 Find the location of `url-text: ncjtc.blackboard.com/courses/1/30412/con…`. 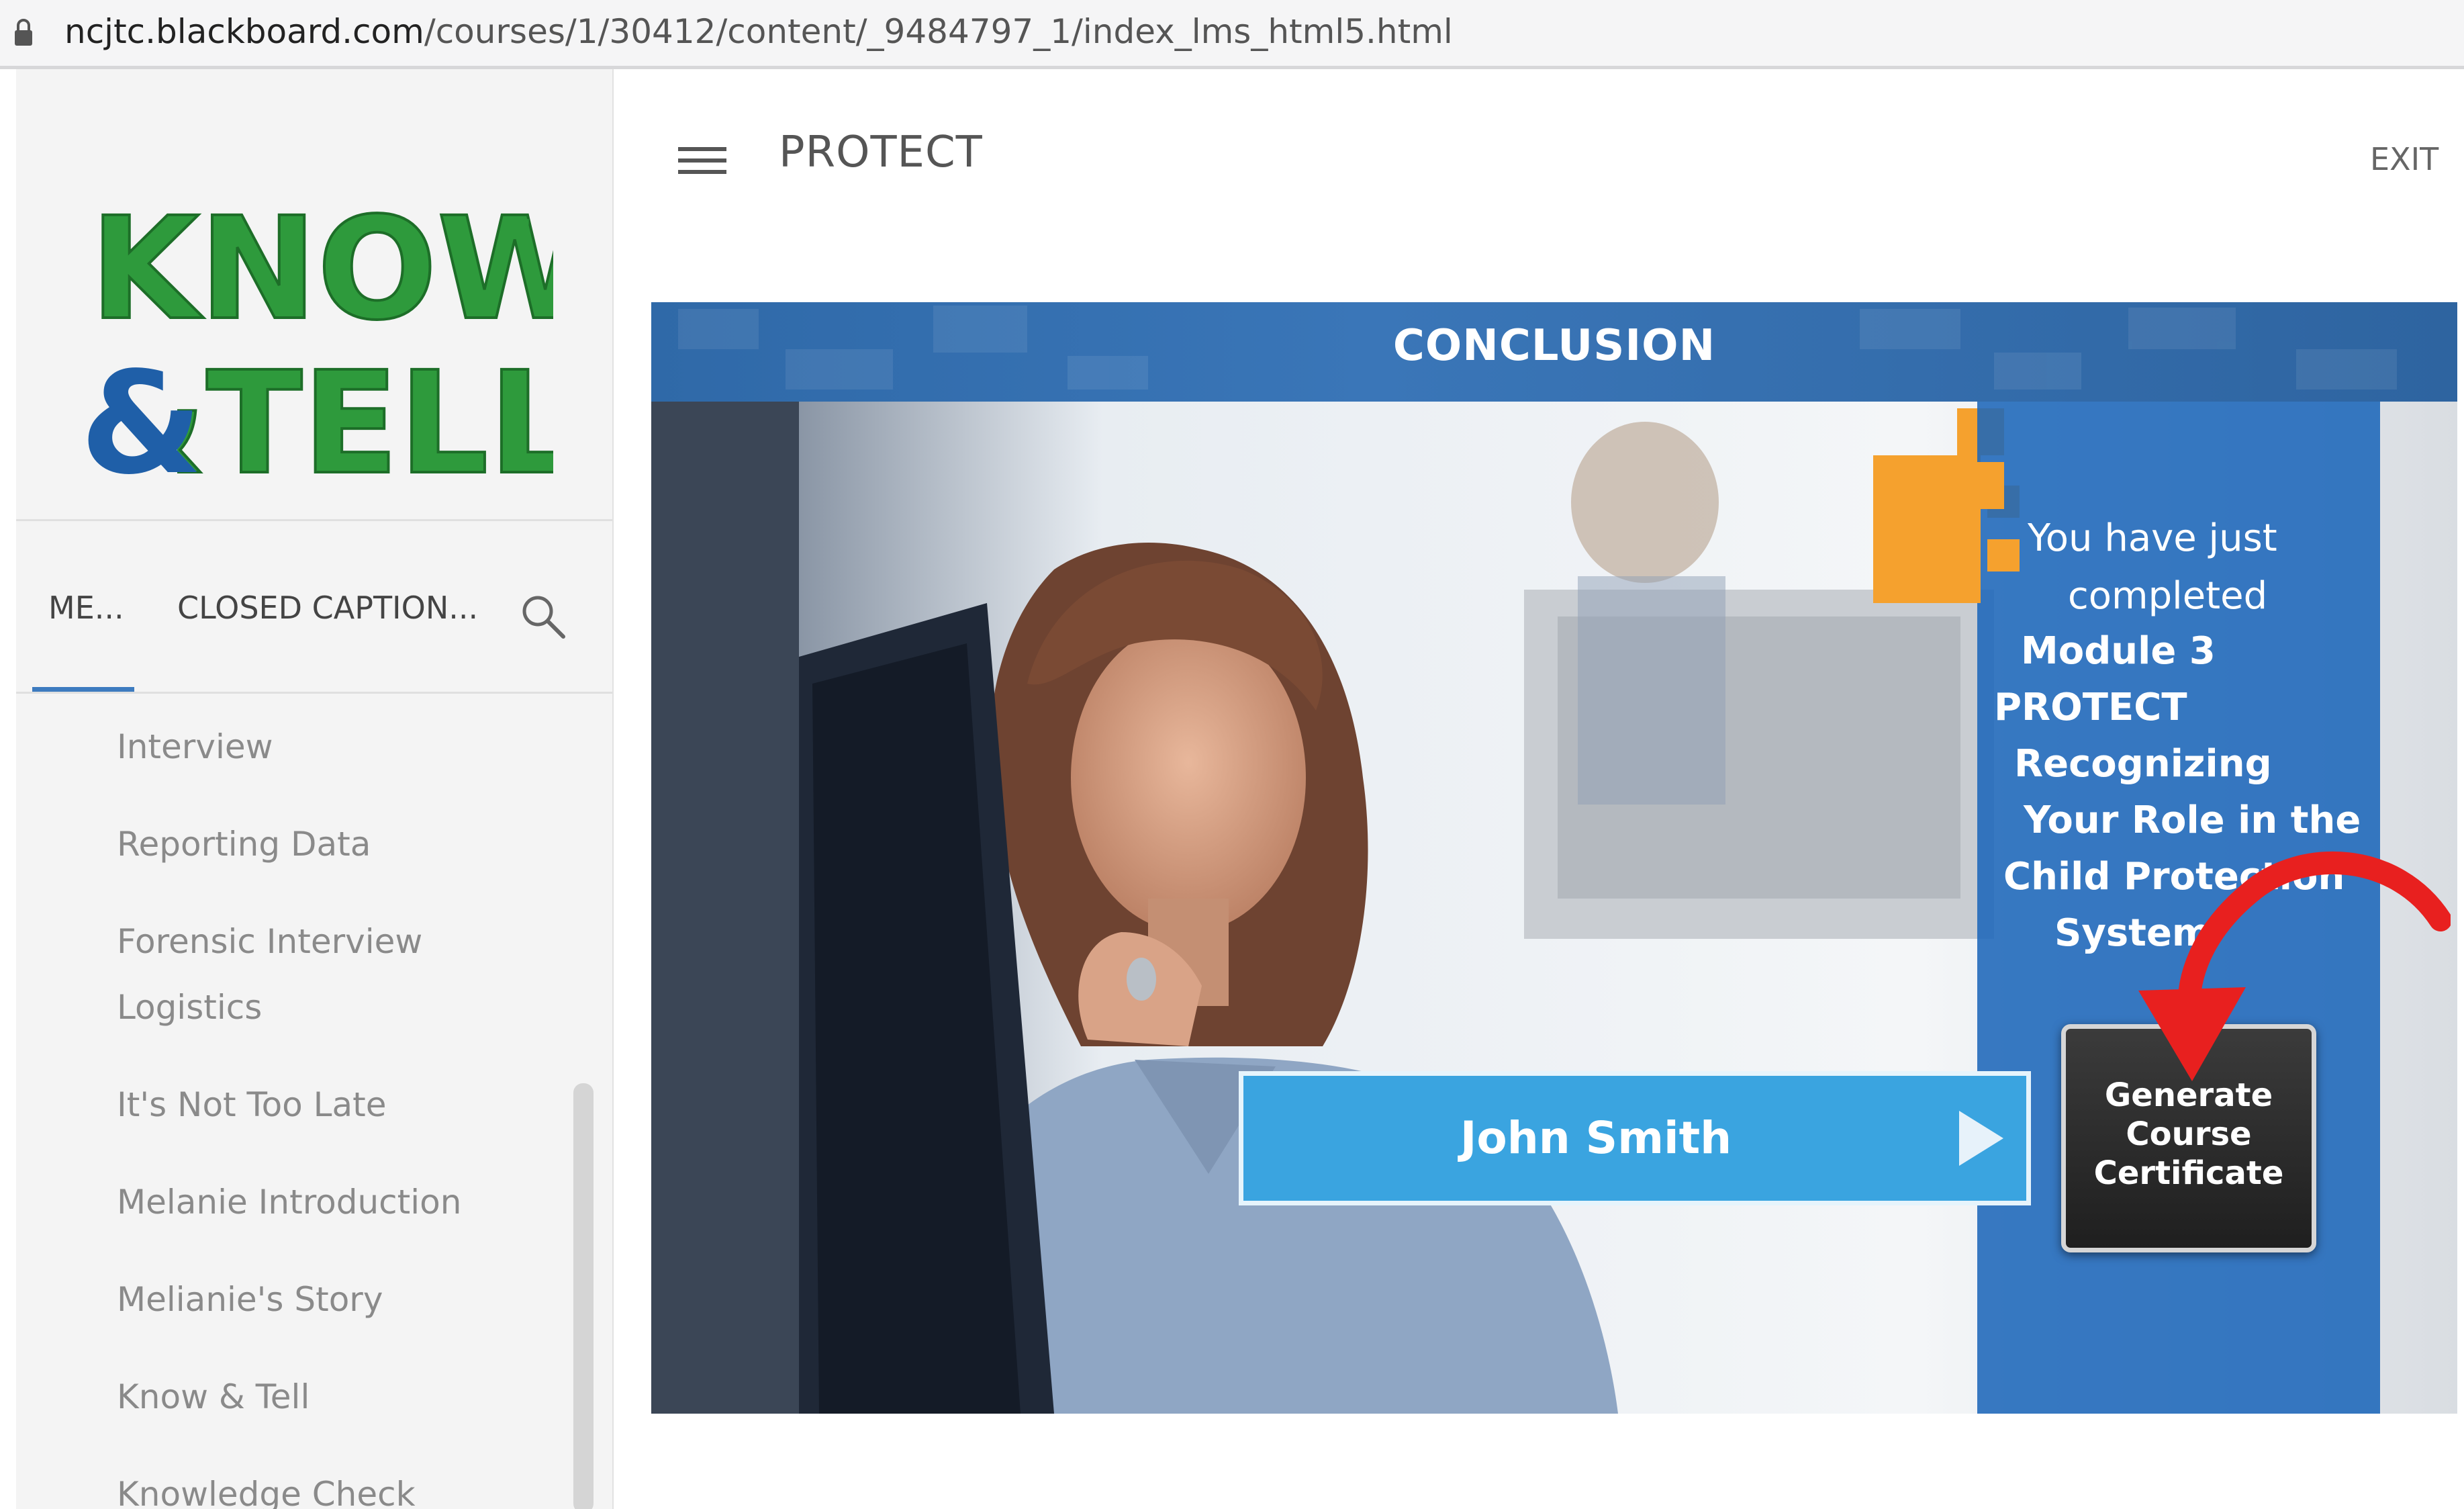

url-text: ncjtc.blackboard.com/courses/1/30412/con… is located at coordinates (758, 31).